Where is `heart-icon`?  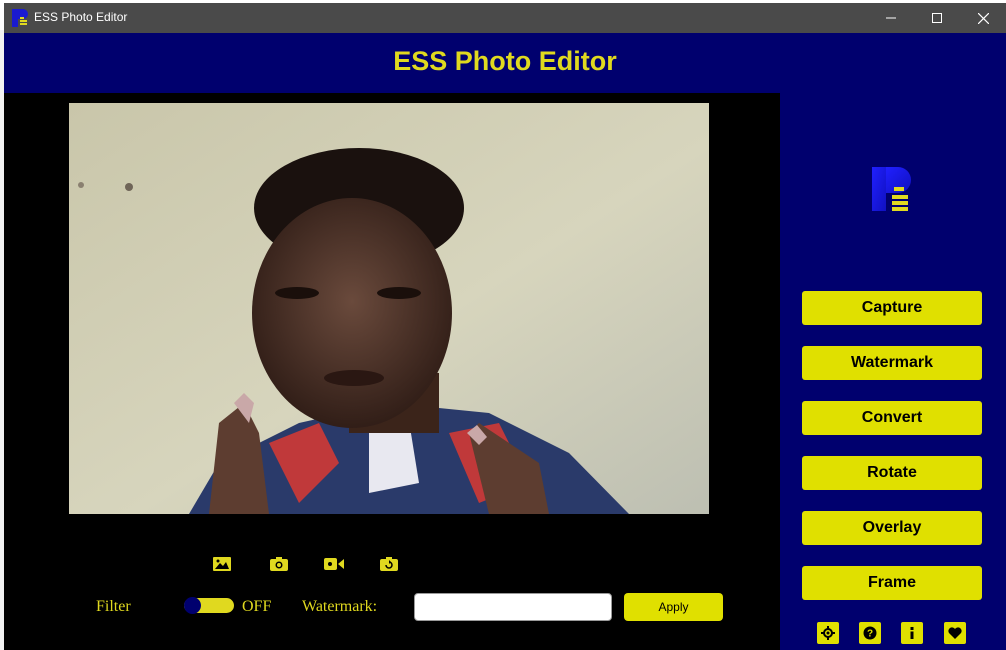 heart-icon is located at coordinates (955, 633).